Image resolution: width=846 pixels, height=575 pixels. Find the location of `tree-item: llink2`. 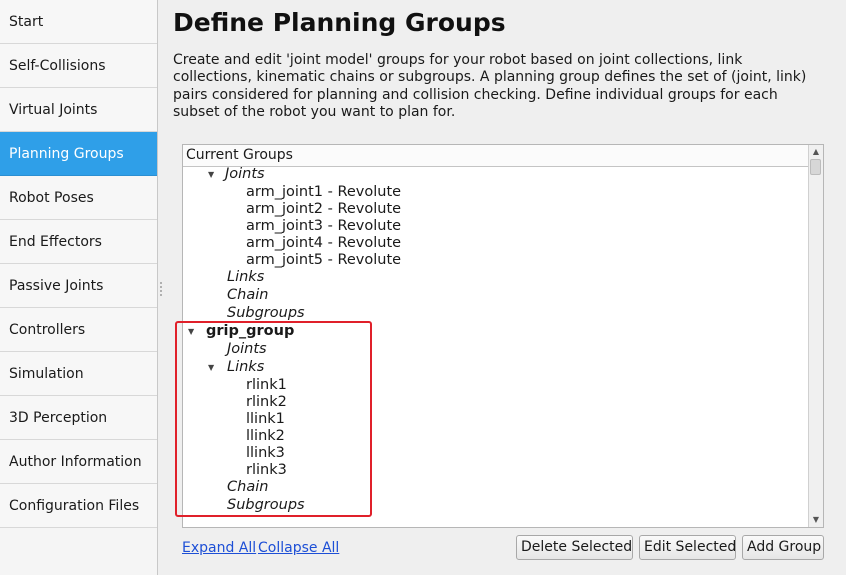

tree-item: llink2 is located at coordinates (265, 436).